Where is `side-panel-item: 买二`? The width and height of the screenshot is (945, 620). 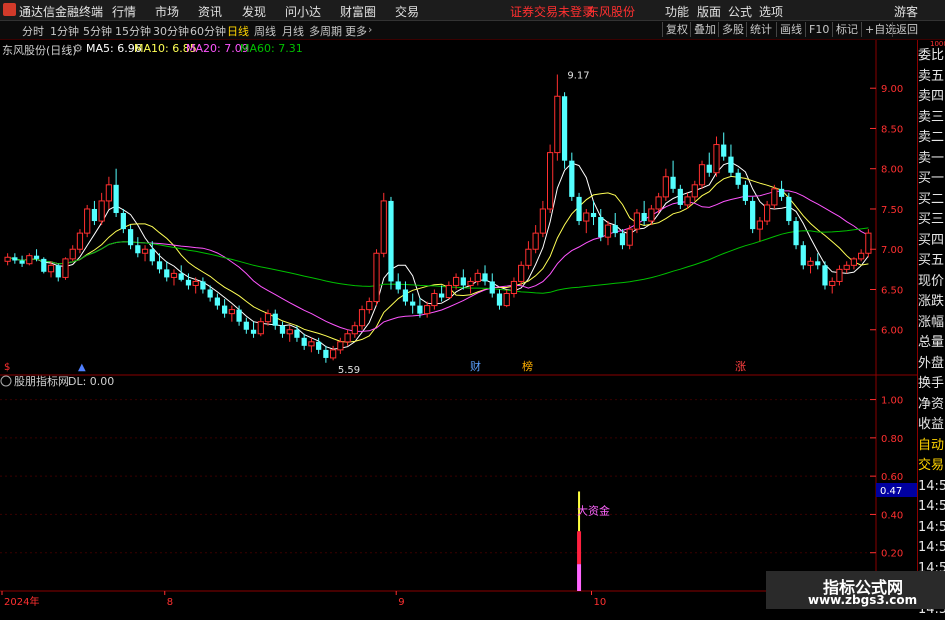 side-panel-item: 买二 is located at coordinates (931, 200).